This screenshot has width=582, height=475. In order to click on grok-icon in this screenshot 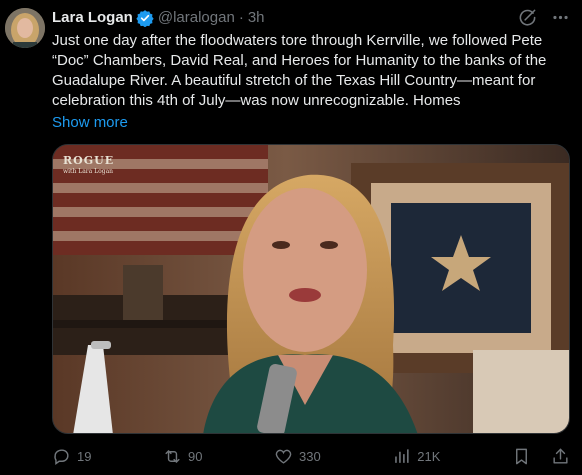, I will do `click(527, 17)`.